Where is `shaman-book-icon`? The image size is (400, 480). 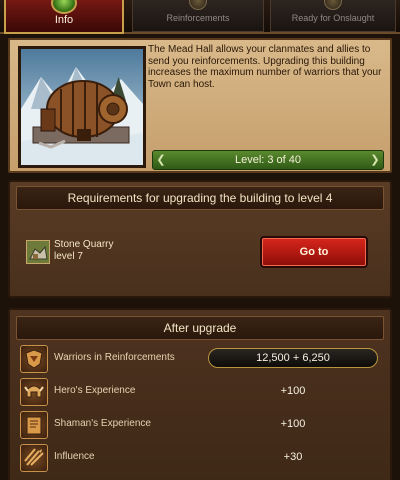 shaman-book-icon is located at coordinates (34, 425).